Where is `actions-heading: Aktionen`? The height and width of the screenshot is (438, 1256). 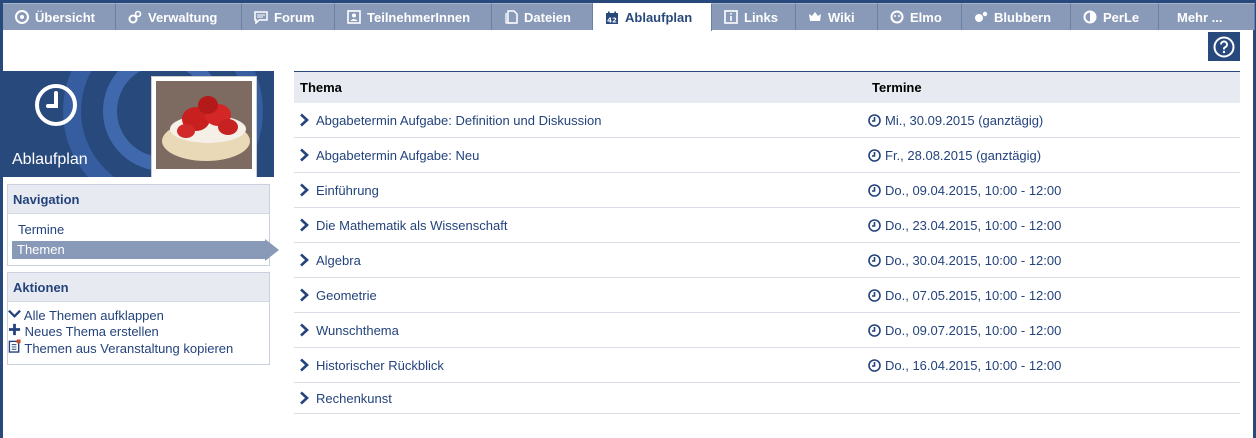
actions-heading: Aktionen is located at coordinates (138, 287).